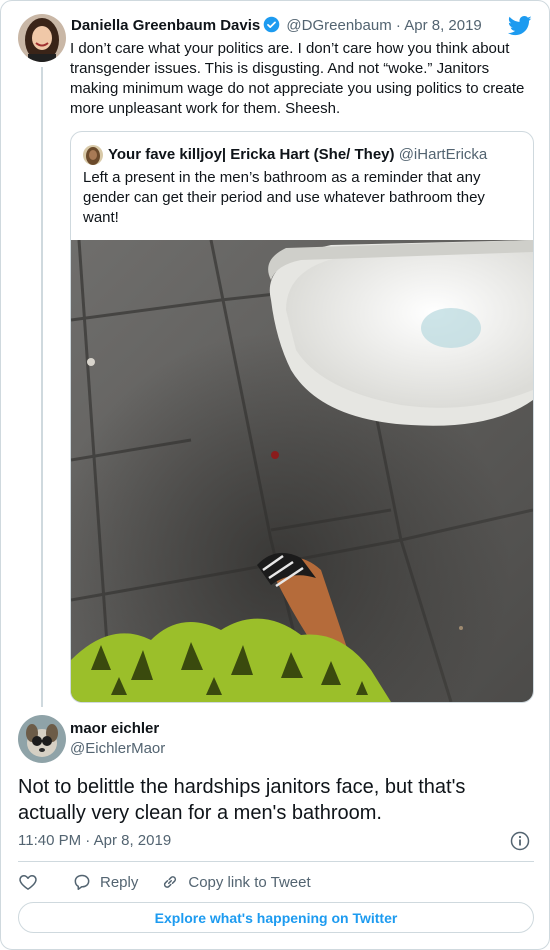  What do you see at coordinates (42, 739) in the screenshot?
I see `reply-avatar` at bounding box center [42, 739].